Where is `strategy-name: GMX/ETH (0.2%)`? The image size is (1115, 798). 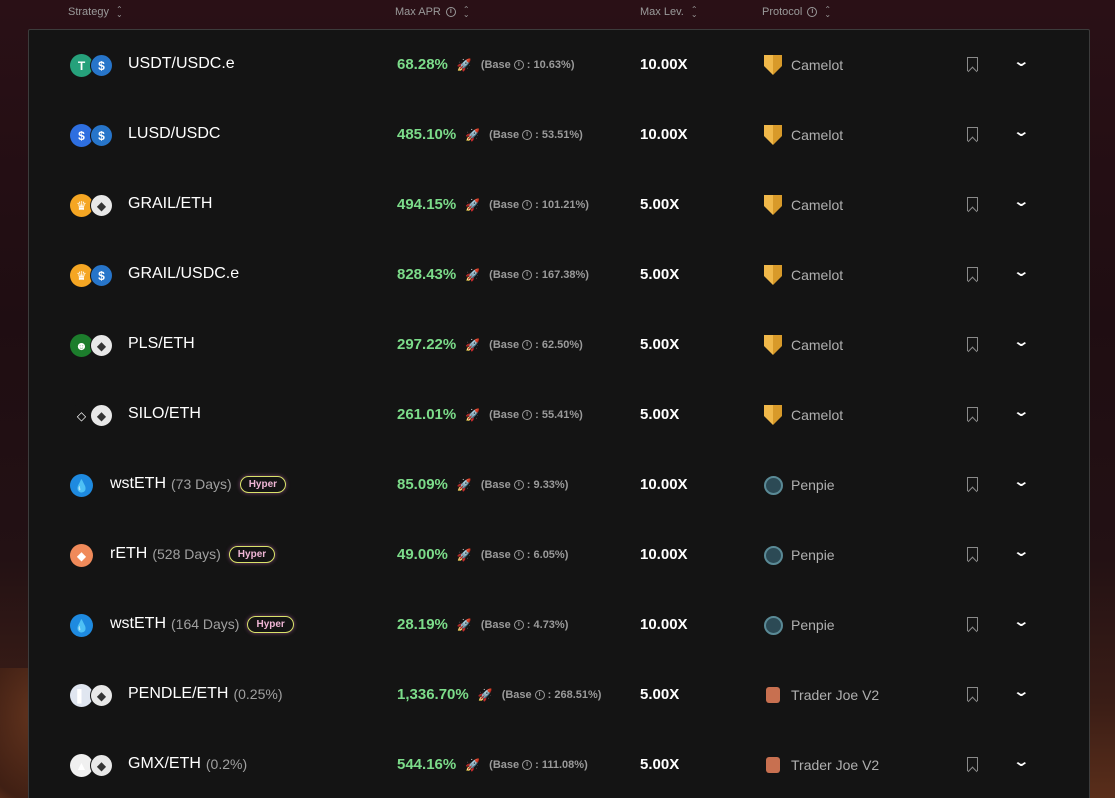 strategy-name: GMX/ETH (0.2%) is located at coordinates (187, 764).